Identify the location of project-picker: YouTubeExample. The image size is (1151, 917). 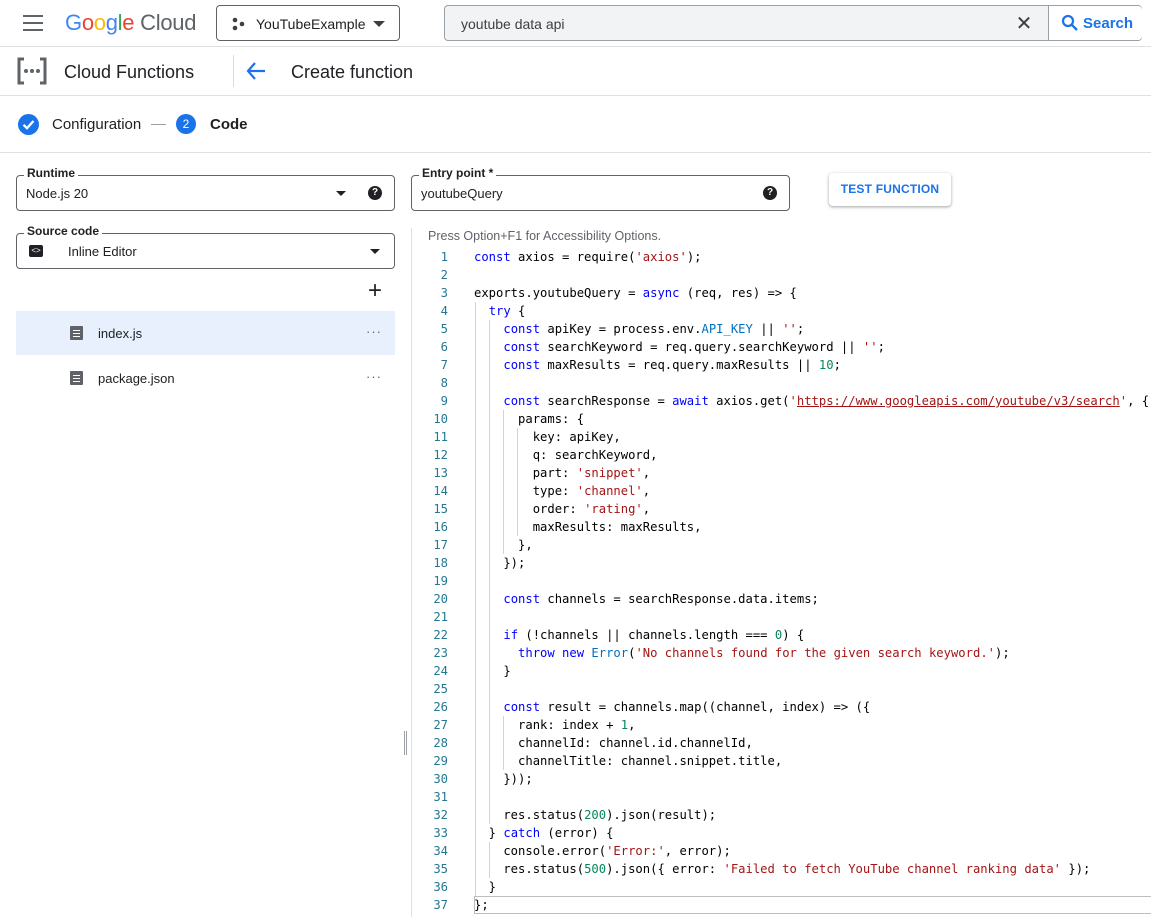
(308, 23).